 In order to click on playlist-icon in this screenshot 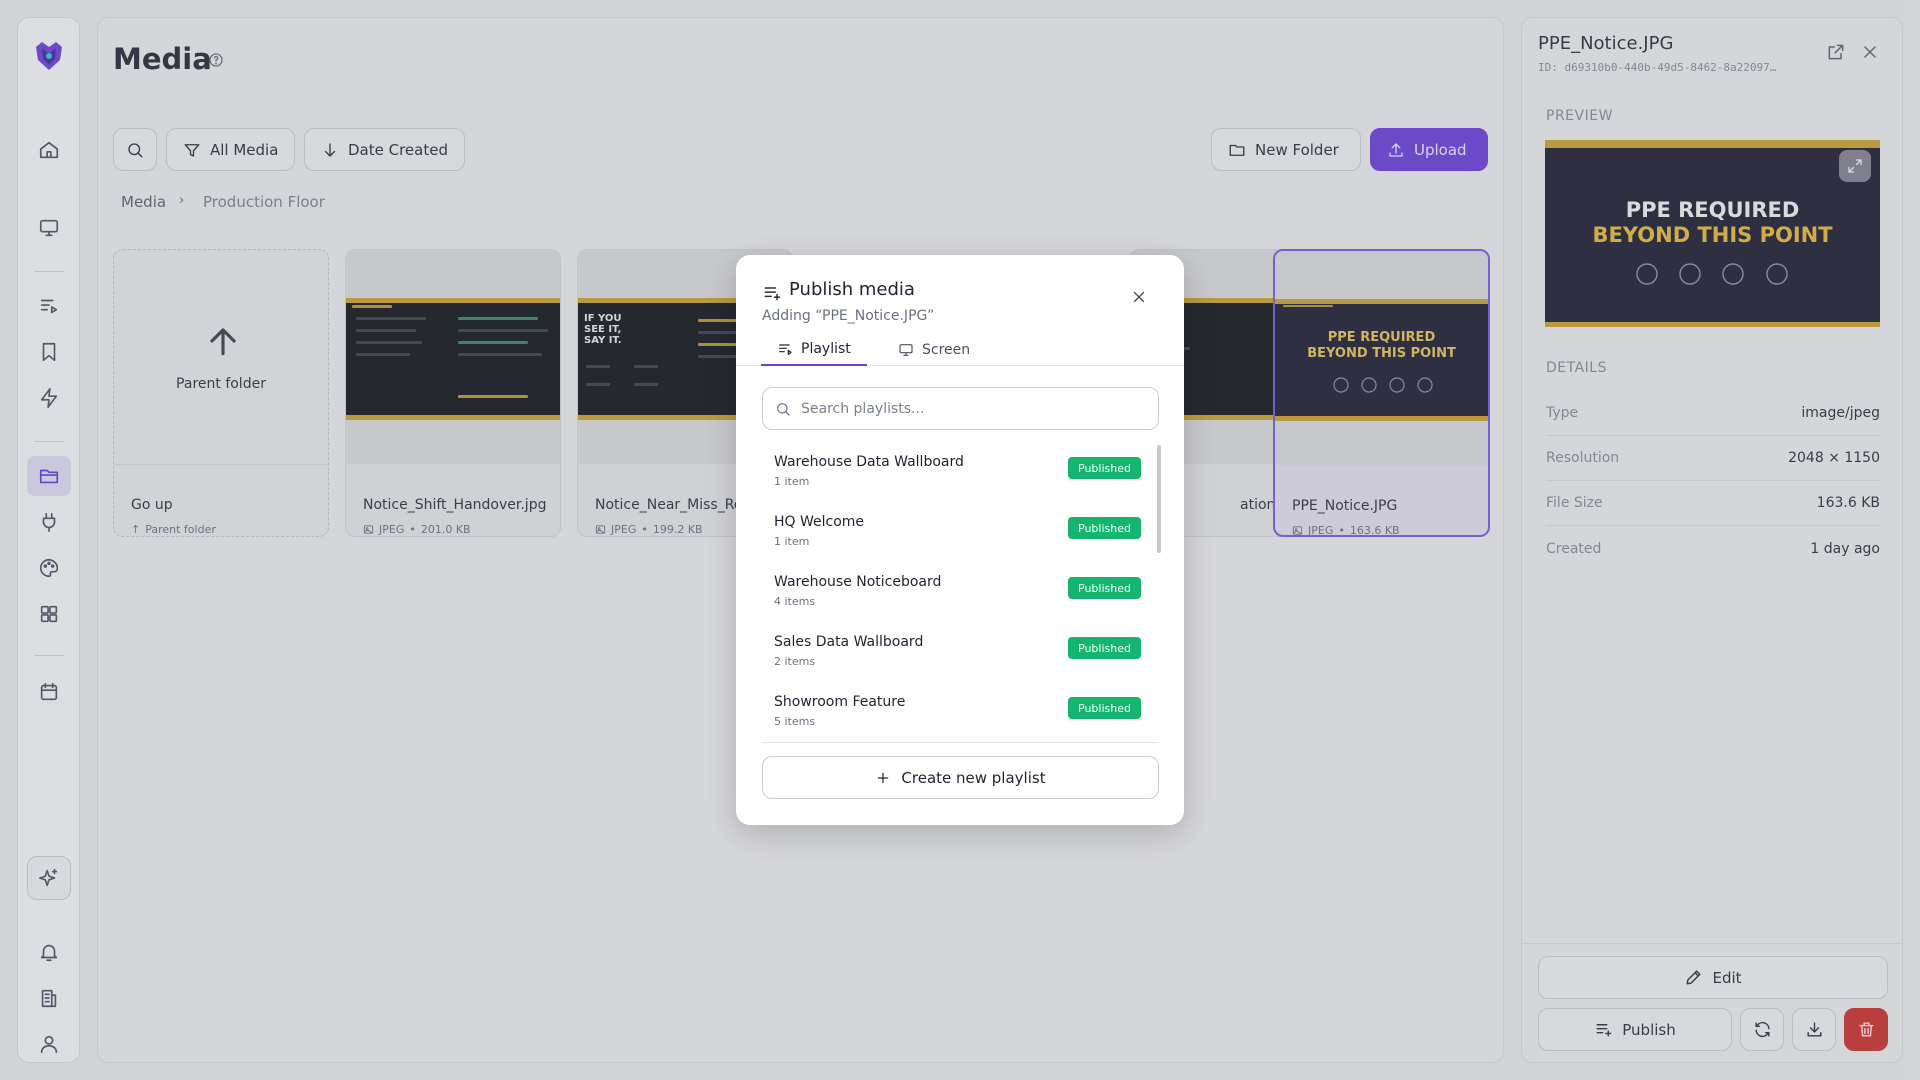, I will do `click(785, 349)`.